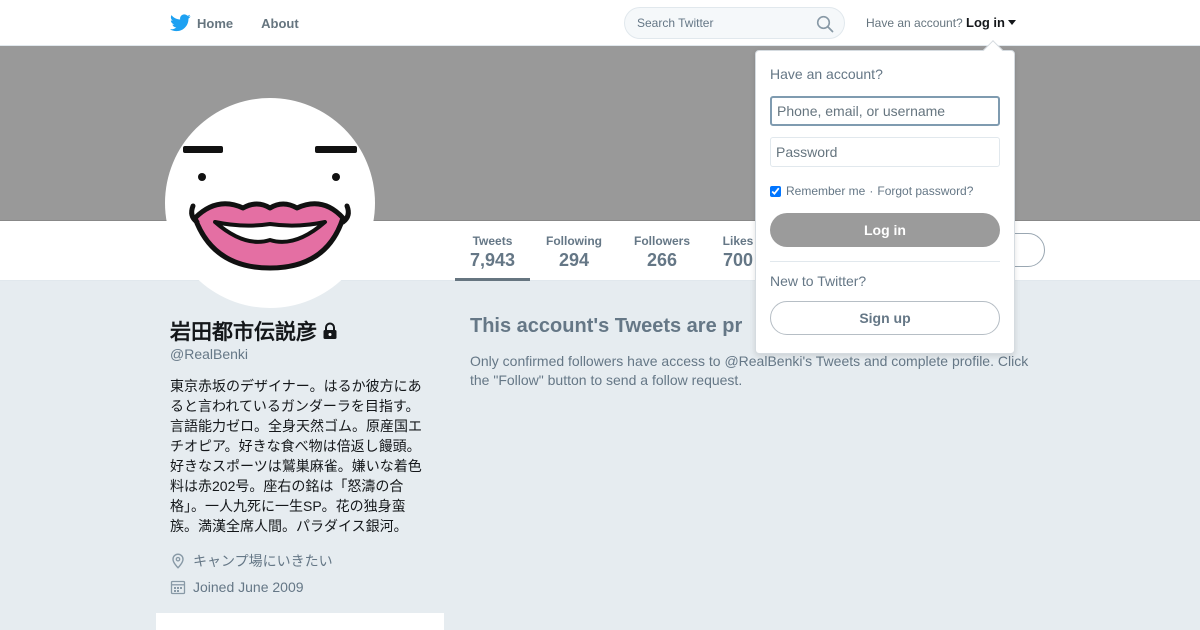 This screenshot has width=1200, height=630. I want to click on profile-fullname: 岩田都市伝説彦, so click(254, 331).